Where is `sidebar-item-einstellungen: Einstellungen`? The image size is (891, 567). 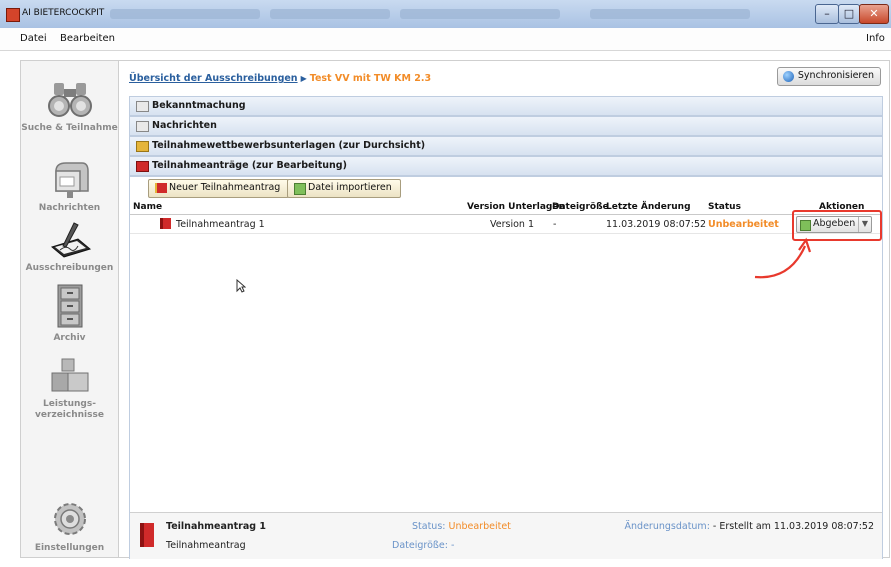 sidebar-item-einstellungen: Einstellungen is located at coordinates (69, 526).